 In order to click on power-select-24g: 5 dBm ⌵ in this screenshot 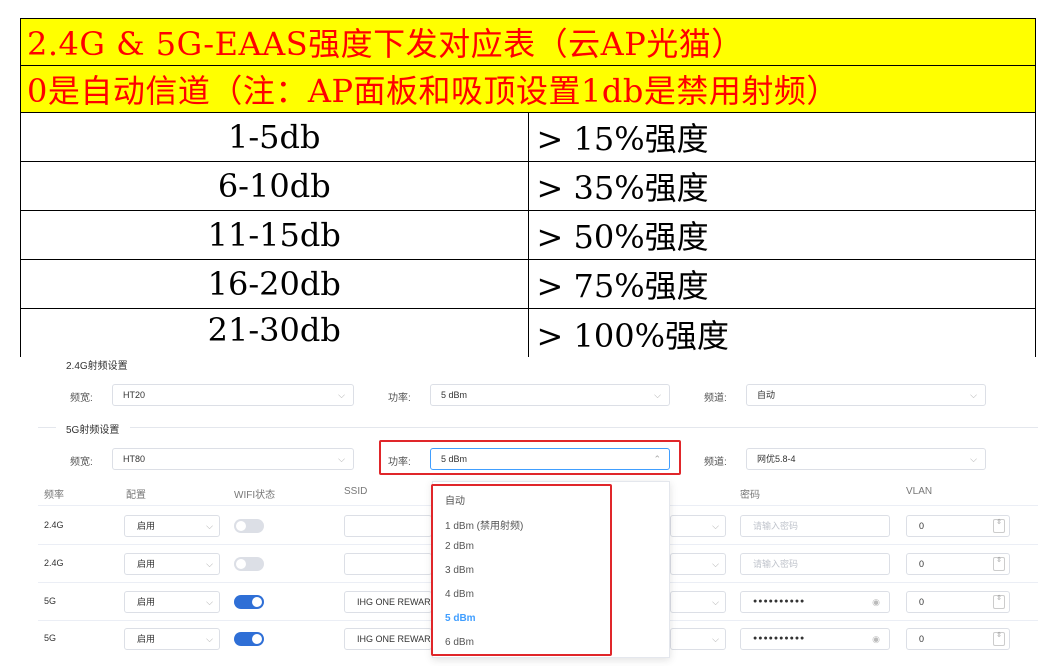, I will do `click(550, 395)`.